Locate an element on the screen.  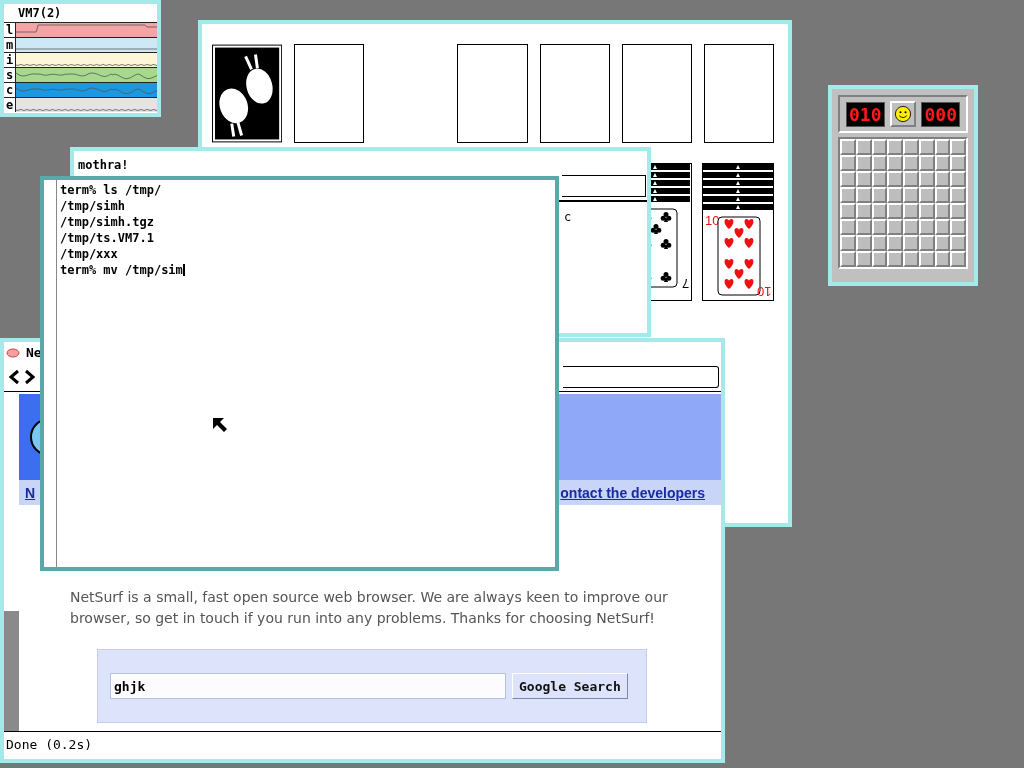
card-backs-drawing is located at coordinates (738, 187).